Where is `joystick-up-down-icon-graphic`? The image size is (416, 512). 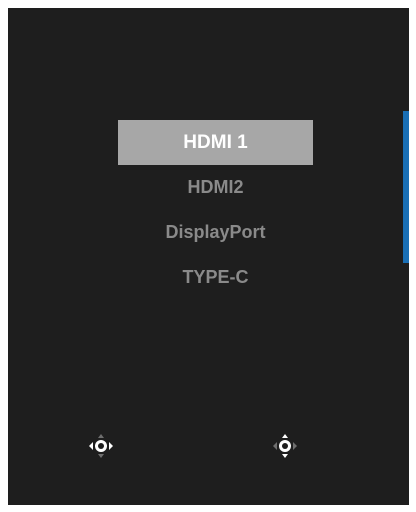 joystick-up-down-icon-graphic is located at coordinates (285, 446).